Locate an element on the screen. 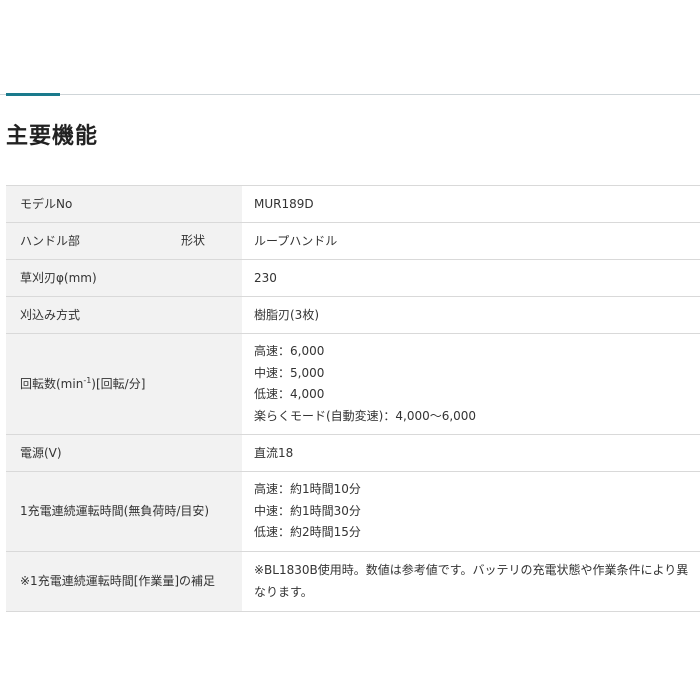  row-value: 樹脂刃(3枚) is located at coordinates (471, 315).